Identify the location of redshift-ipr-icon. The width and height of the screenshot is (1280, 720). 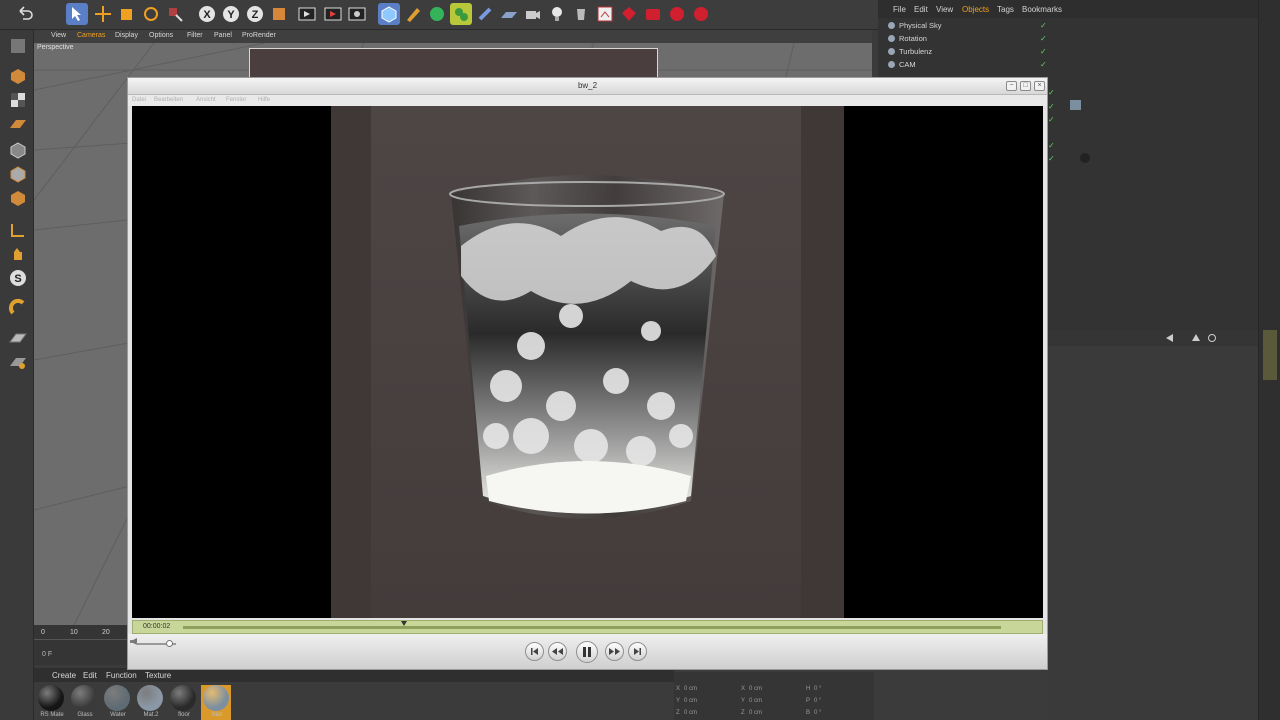
(653, 14).